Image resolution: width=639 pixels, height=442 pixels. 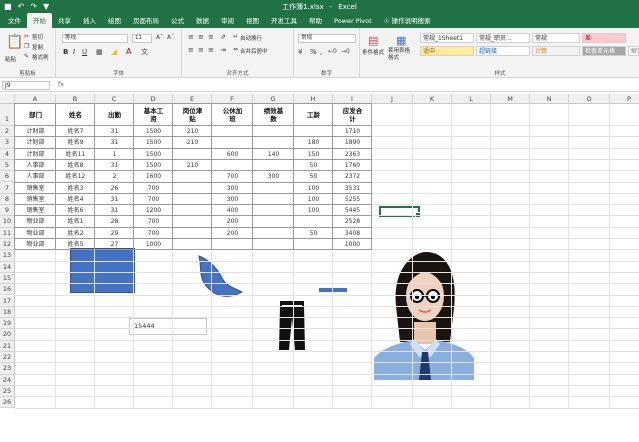 I want to click on table-cell: 1000, so click(x=153, y=244).